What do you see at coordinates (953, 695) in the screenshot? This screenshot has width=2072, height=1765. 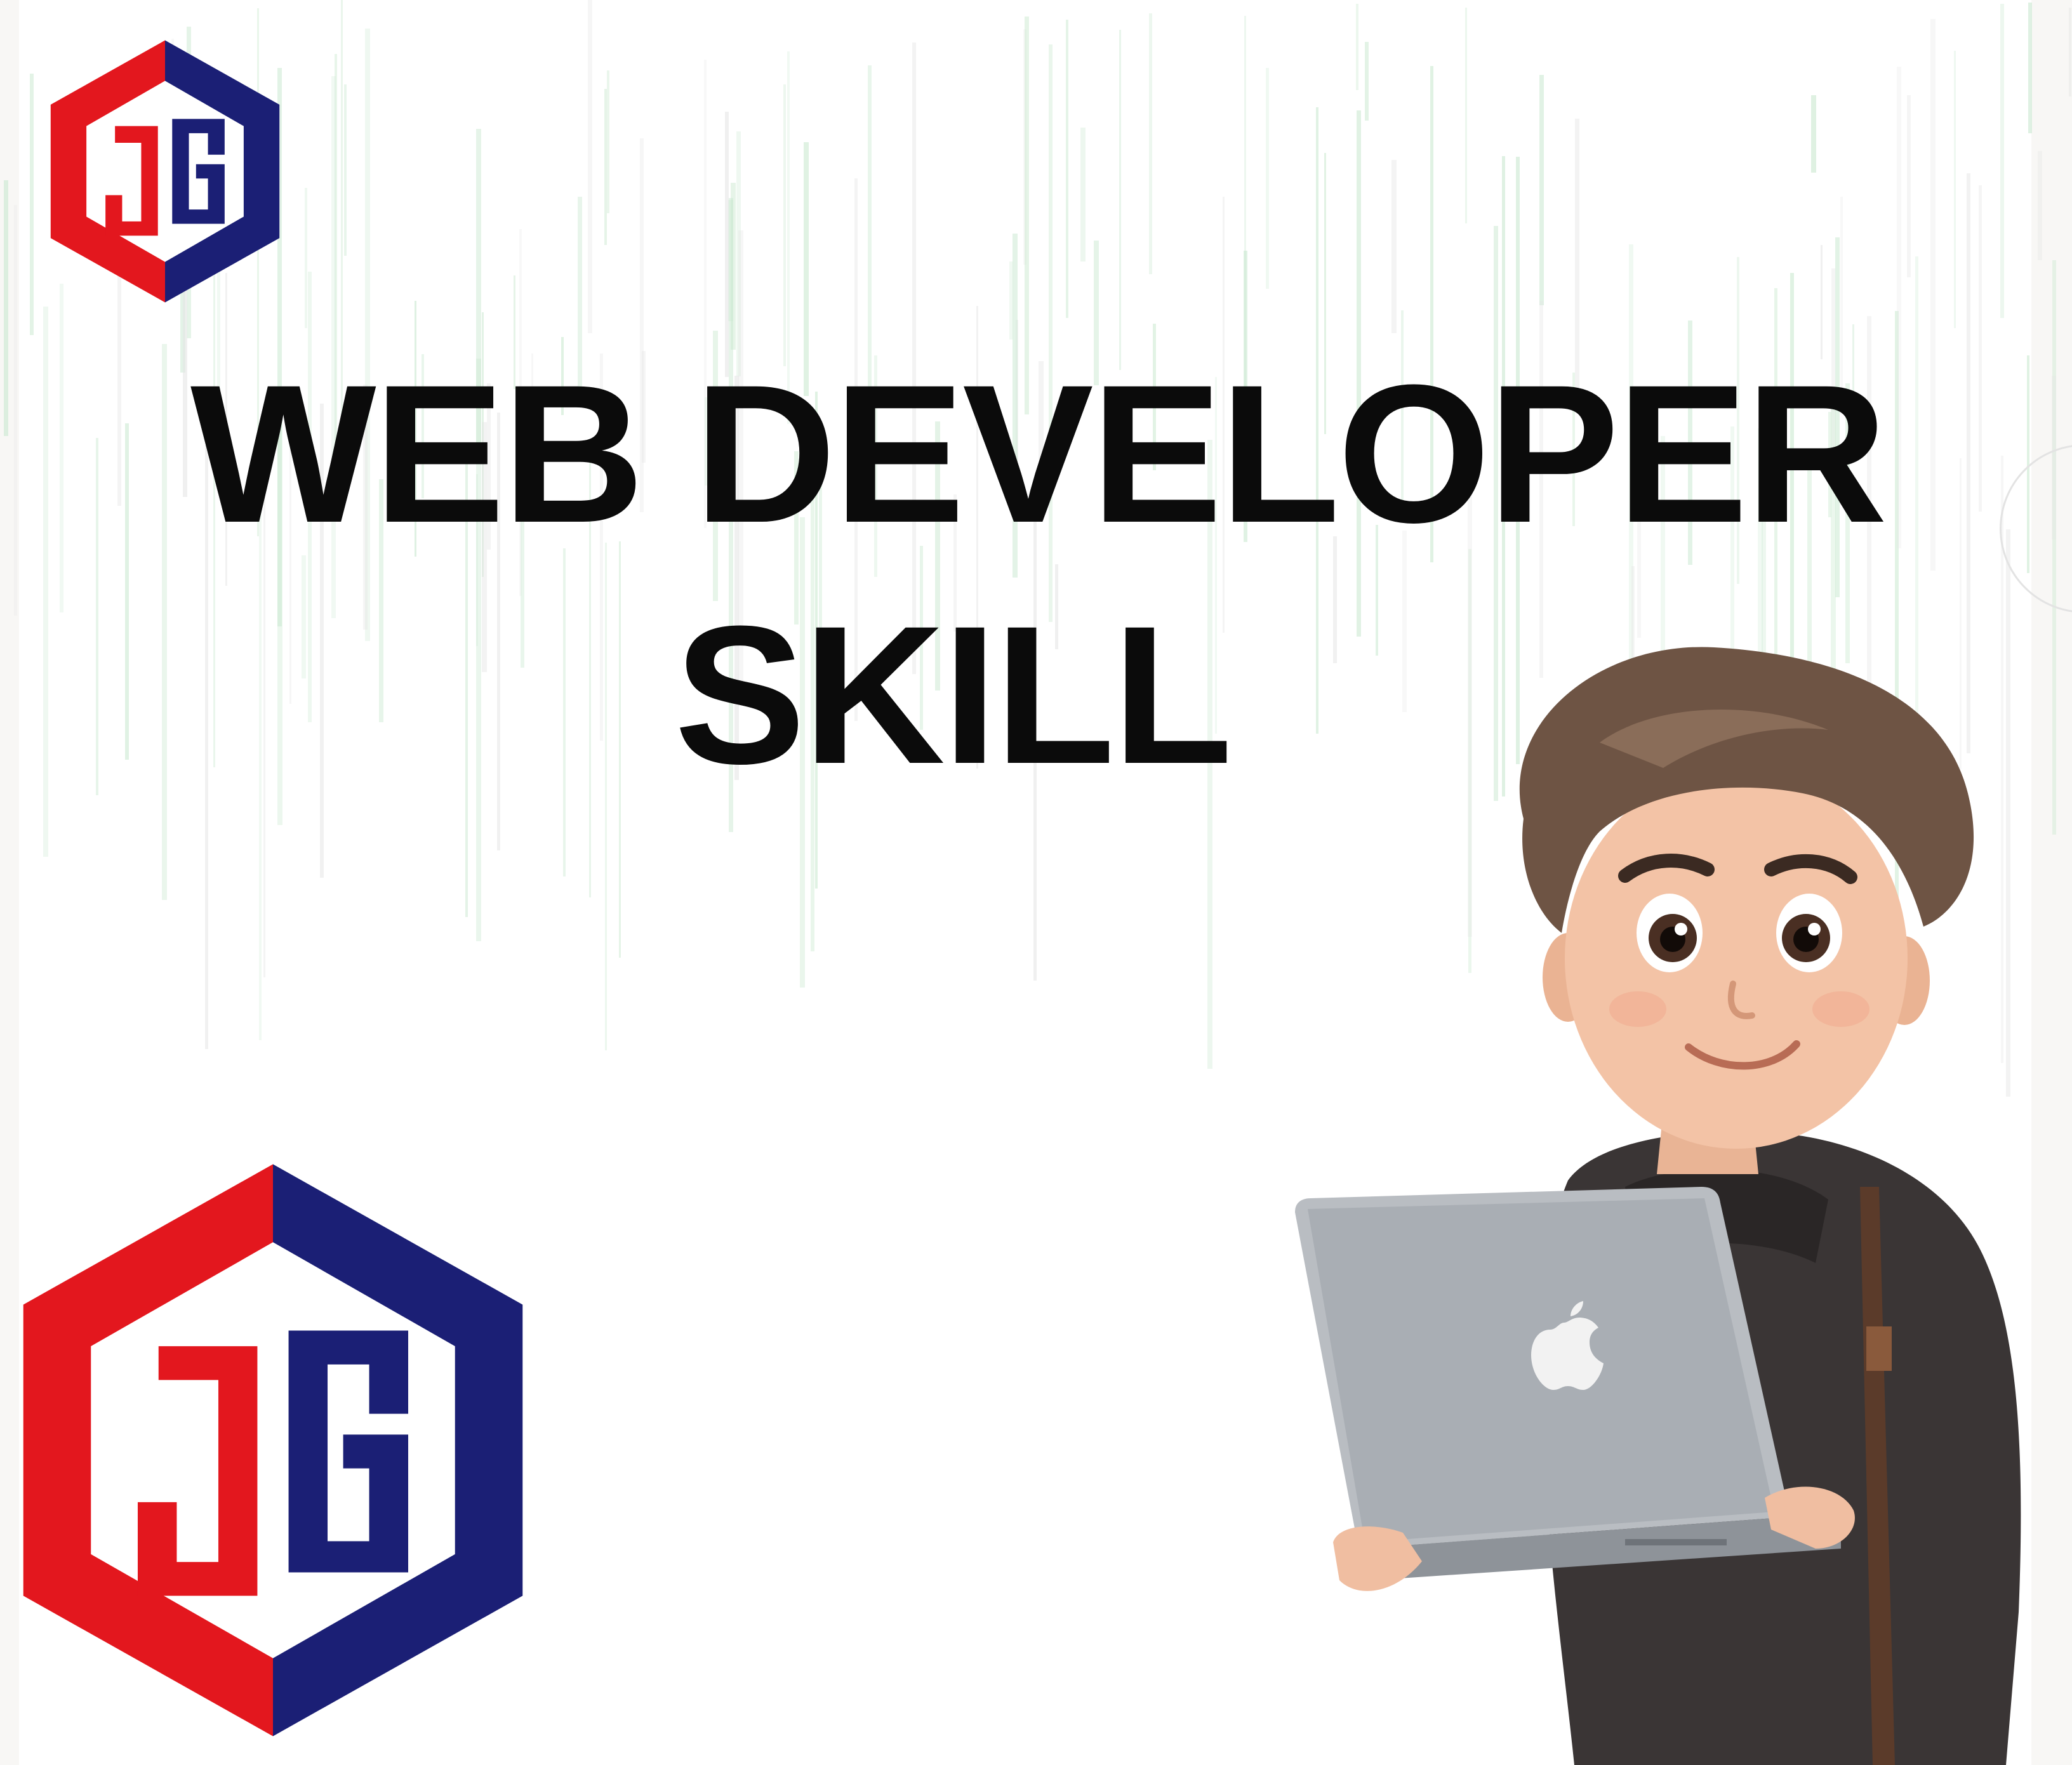 I see `headline-line-2: SKILL` at bounding box center [953, 695].